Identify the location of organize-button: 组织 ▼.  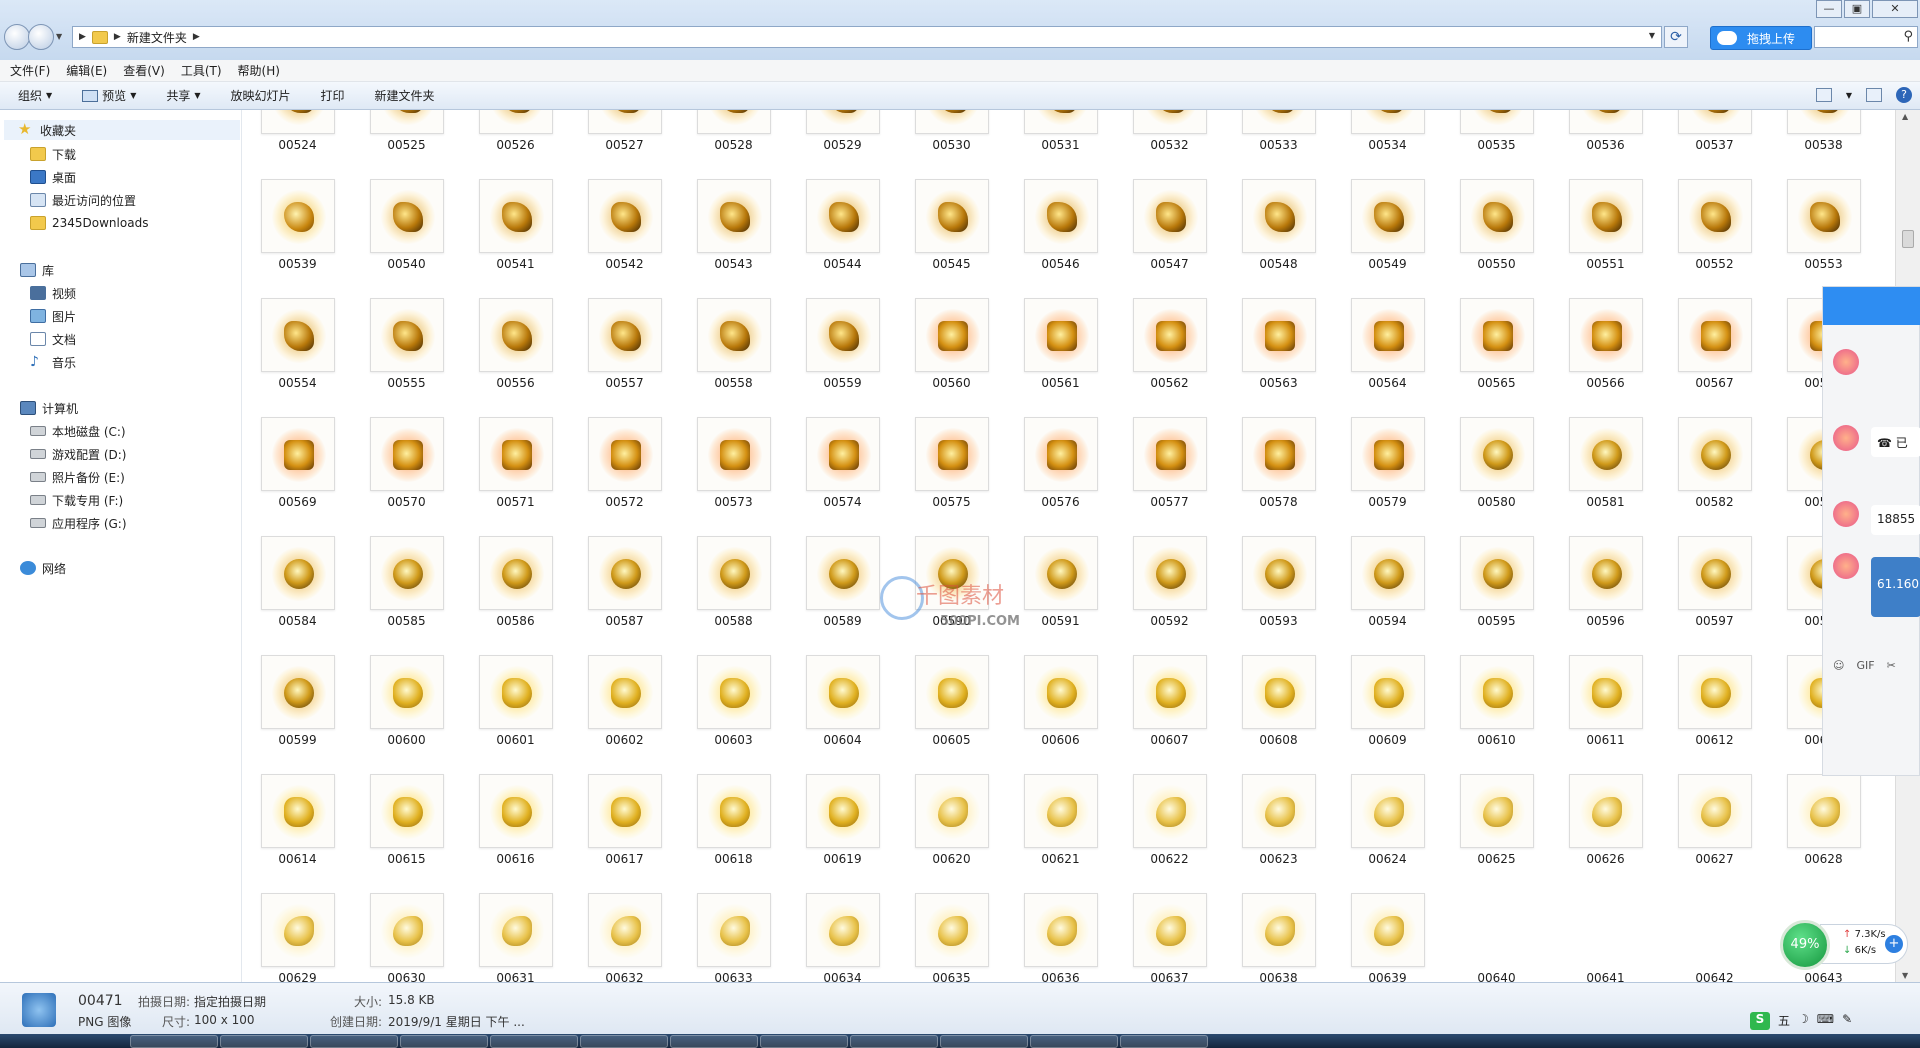
(35, 95).